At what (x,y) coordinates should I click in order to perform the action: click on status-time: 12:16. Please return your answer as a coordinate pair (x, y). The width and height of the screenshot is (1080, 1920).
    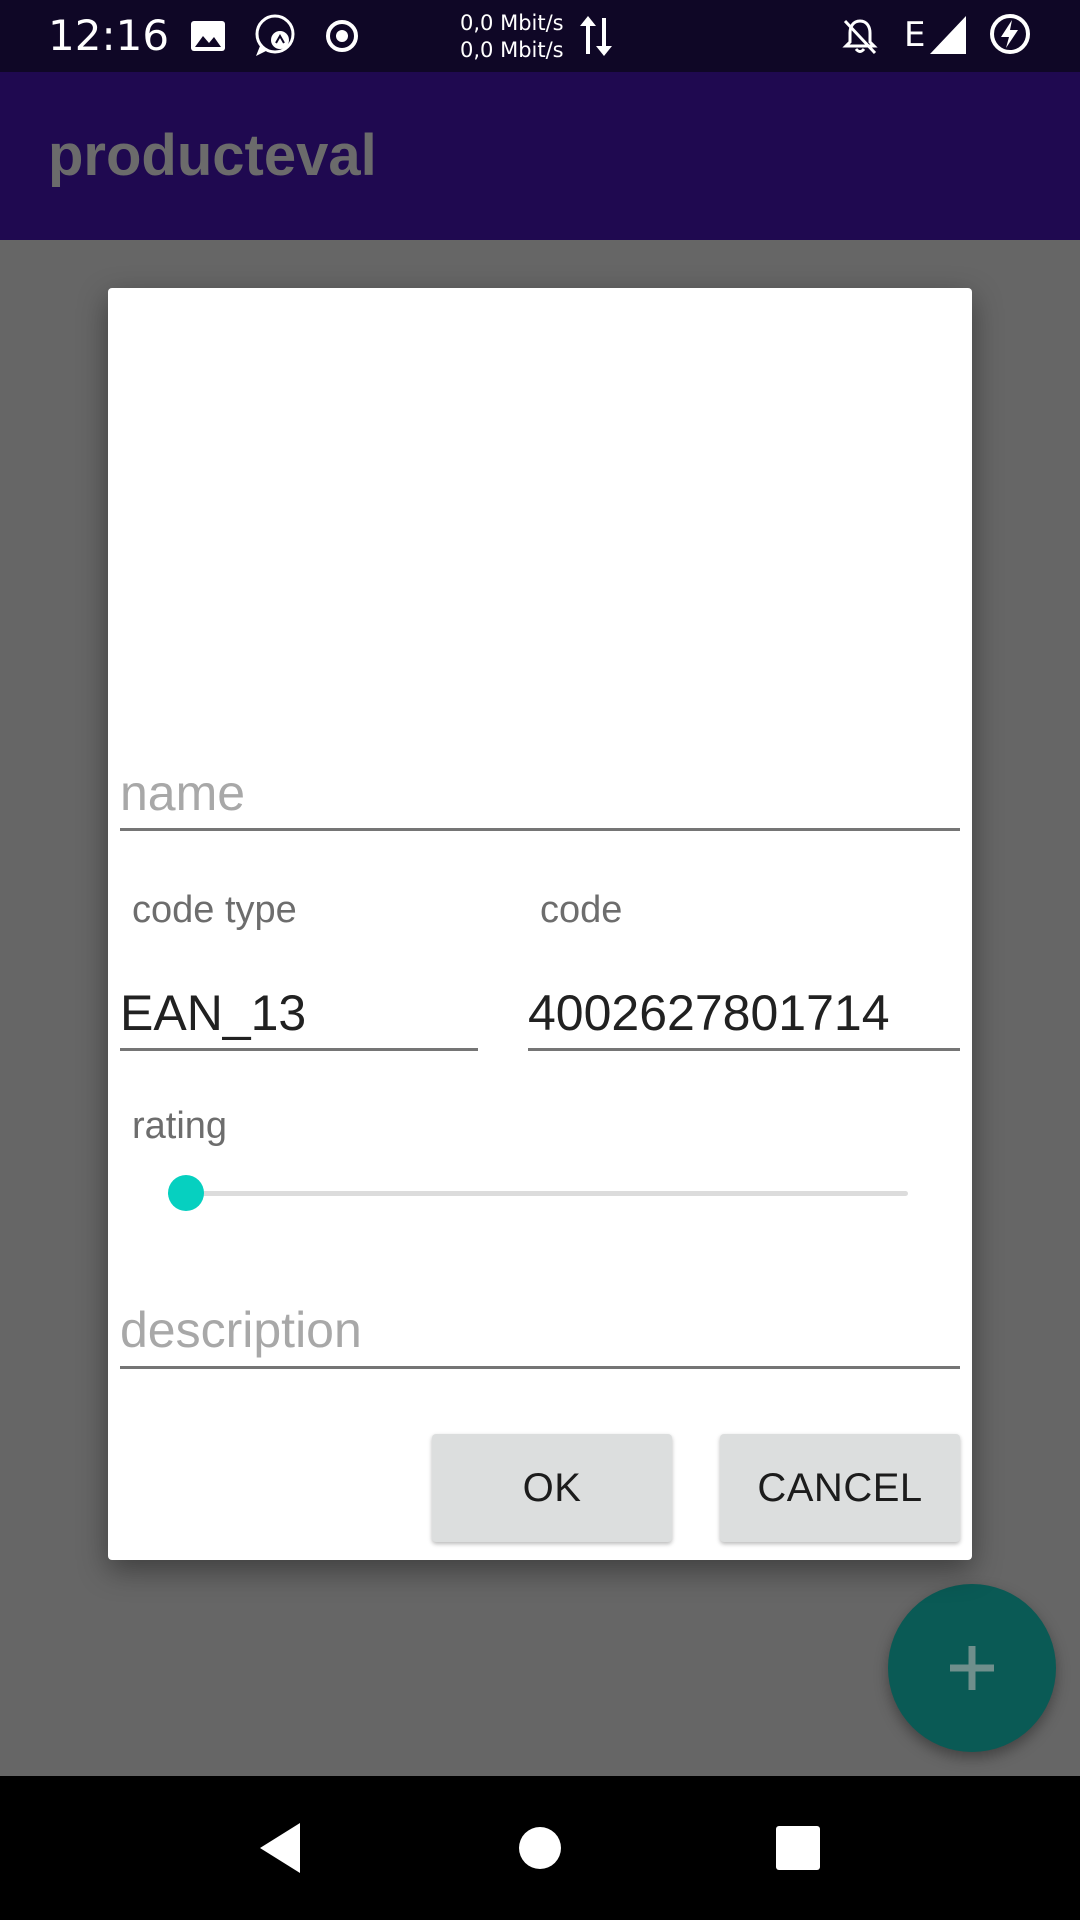
    Looking at the image, I should click on (109, 35).